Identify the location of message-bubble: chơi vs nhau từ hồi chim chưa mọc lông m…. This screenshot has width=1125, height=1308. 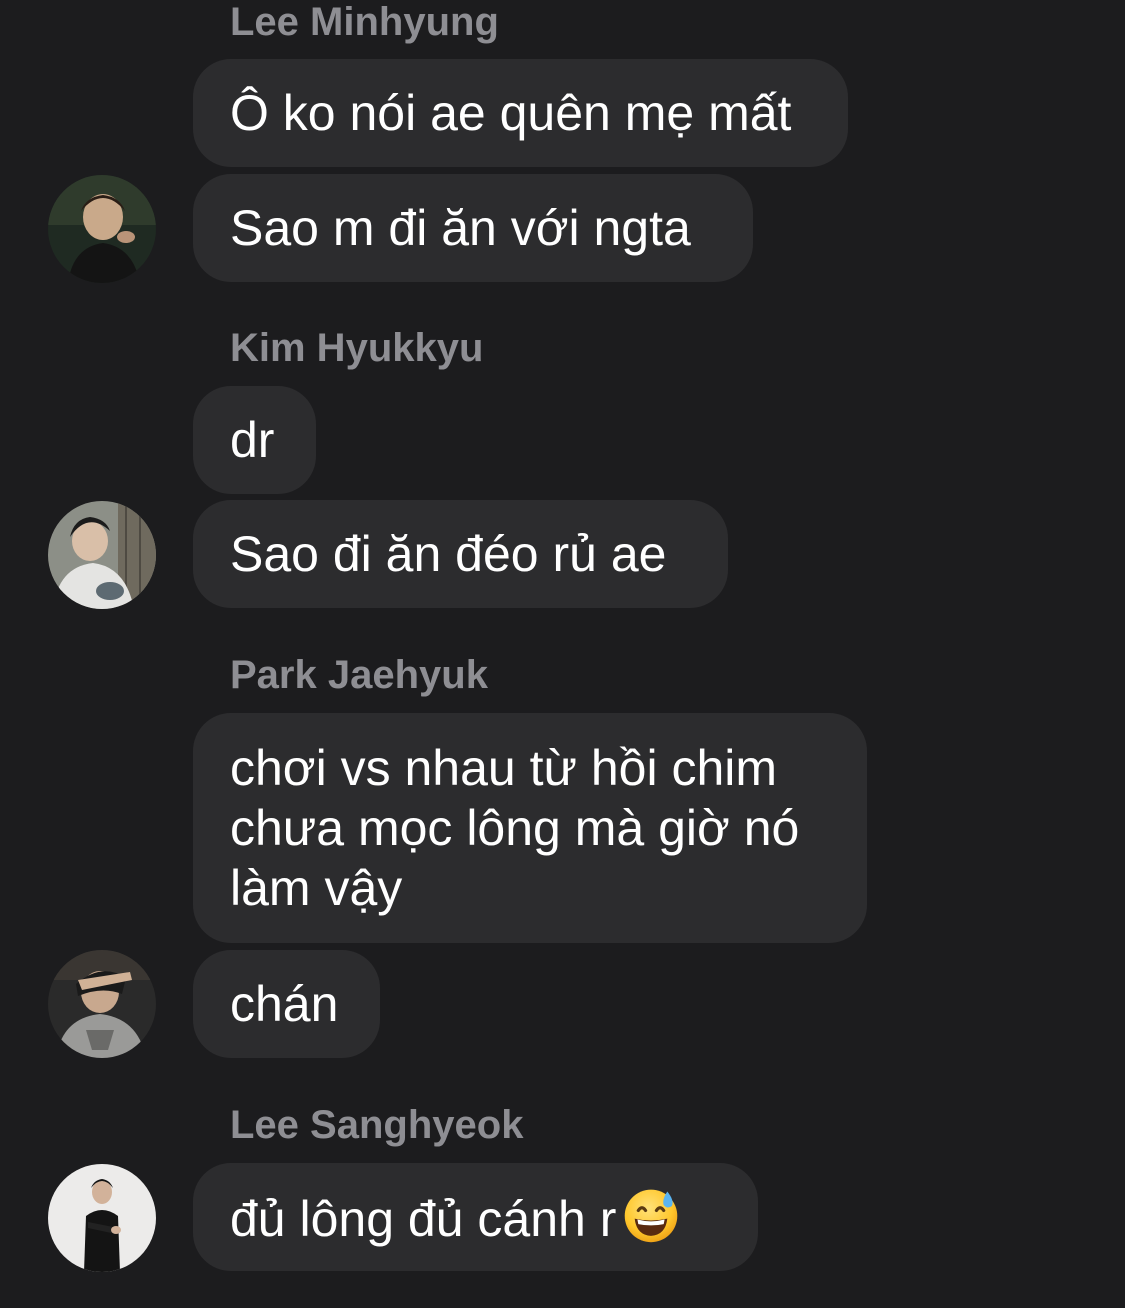
(530, 828).